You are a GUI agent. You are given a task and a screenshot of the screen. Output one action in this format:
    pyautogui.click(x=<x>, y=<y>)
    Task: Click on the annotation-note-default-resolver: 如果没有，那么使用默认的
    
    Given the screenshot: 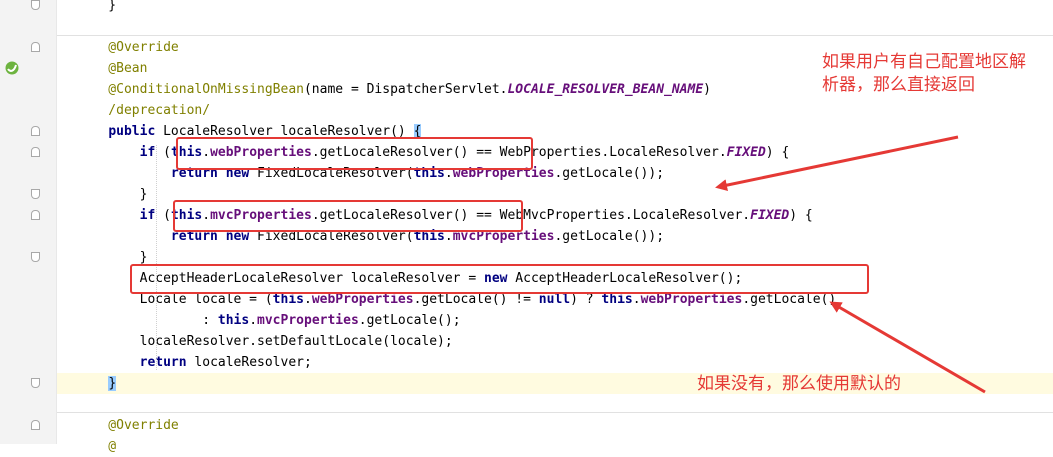 What is the action you would take?
    pyautogui.click(x=799, y=384)
    